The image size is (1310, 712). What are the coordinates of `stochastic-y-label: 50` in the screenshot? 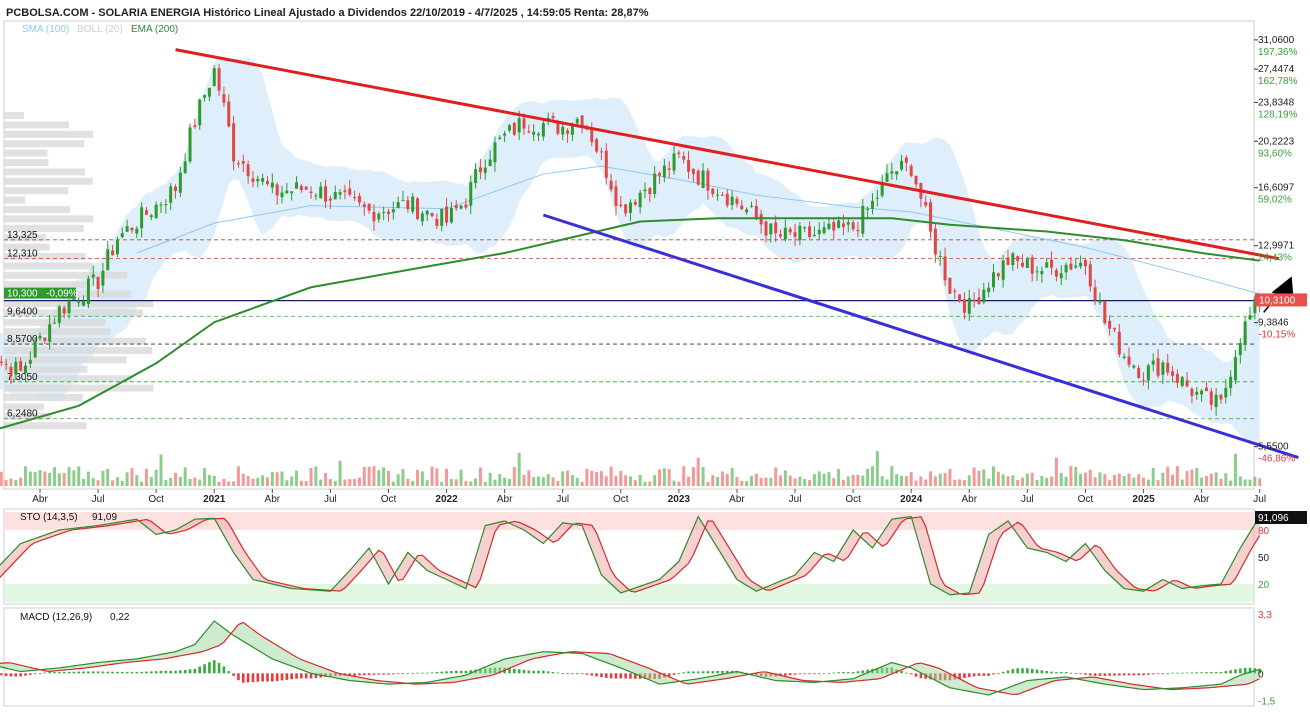 It's located at (1264, 558).